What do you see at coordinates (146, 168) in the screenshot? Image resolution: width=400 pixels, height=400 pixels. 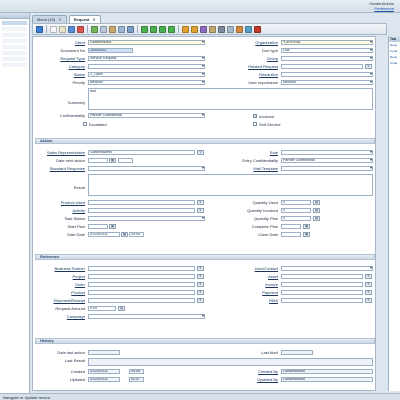 I see `standard-response-field` at bounding box center [146, 168].